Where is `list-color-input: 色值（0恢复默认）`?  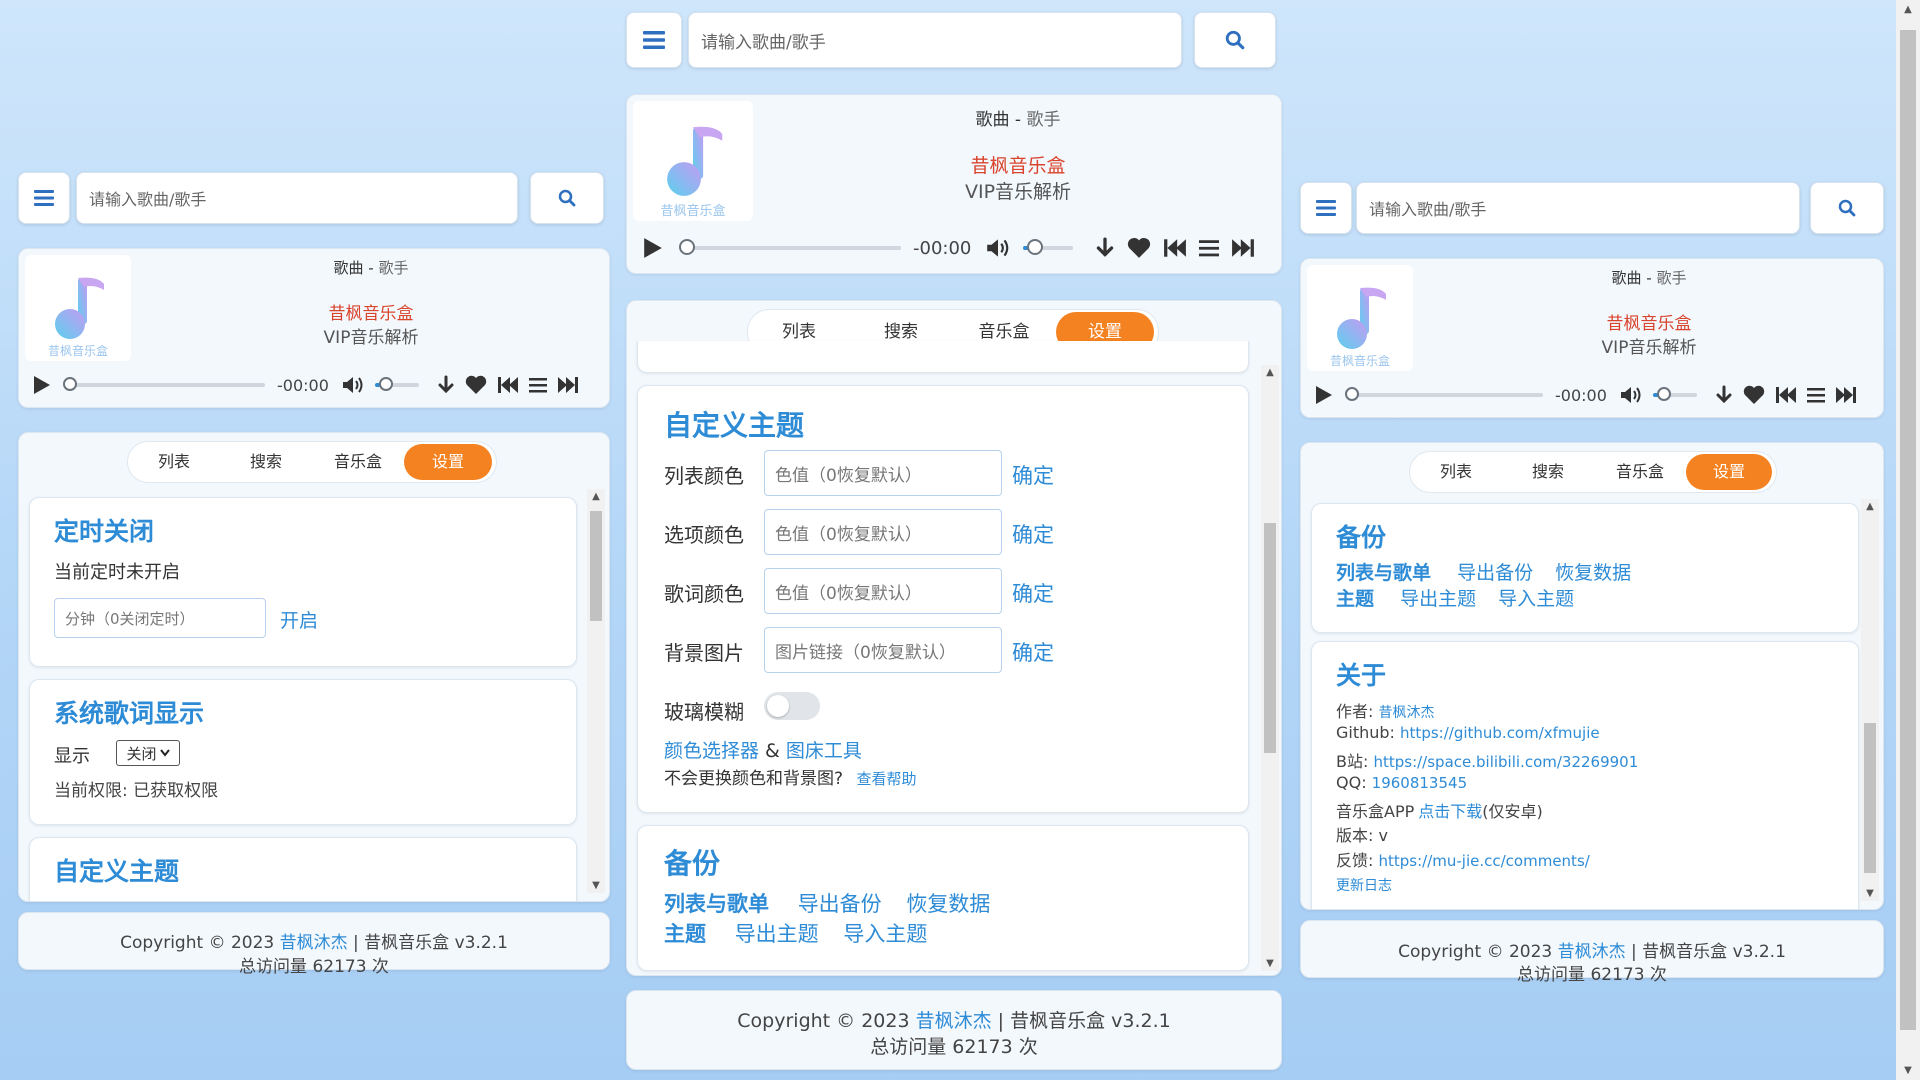
list-color-input: 色值（0恢复默认） is located at coordinates (883, 473).